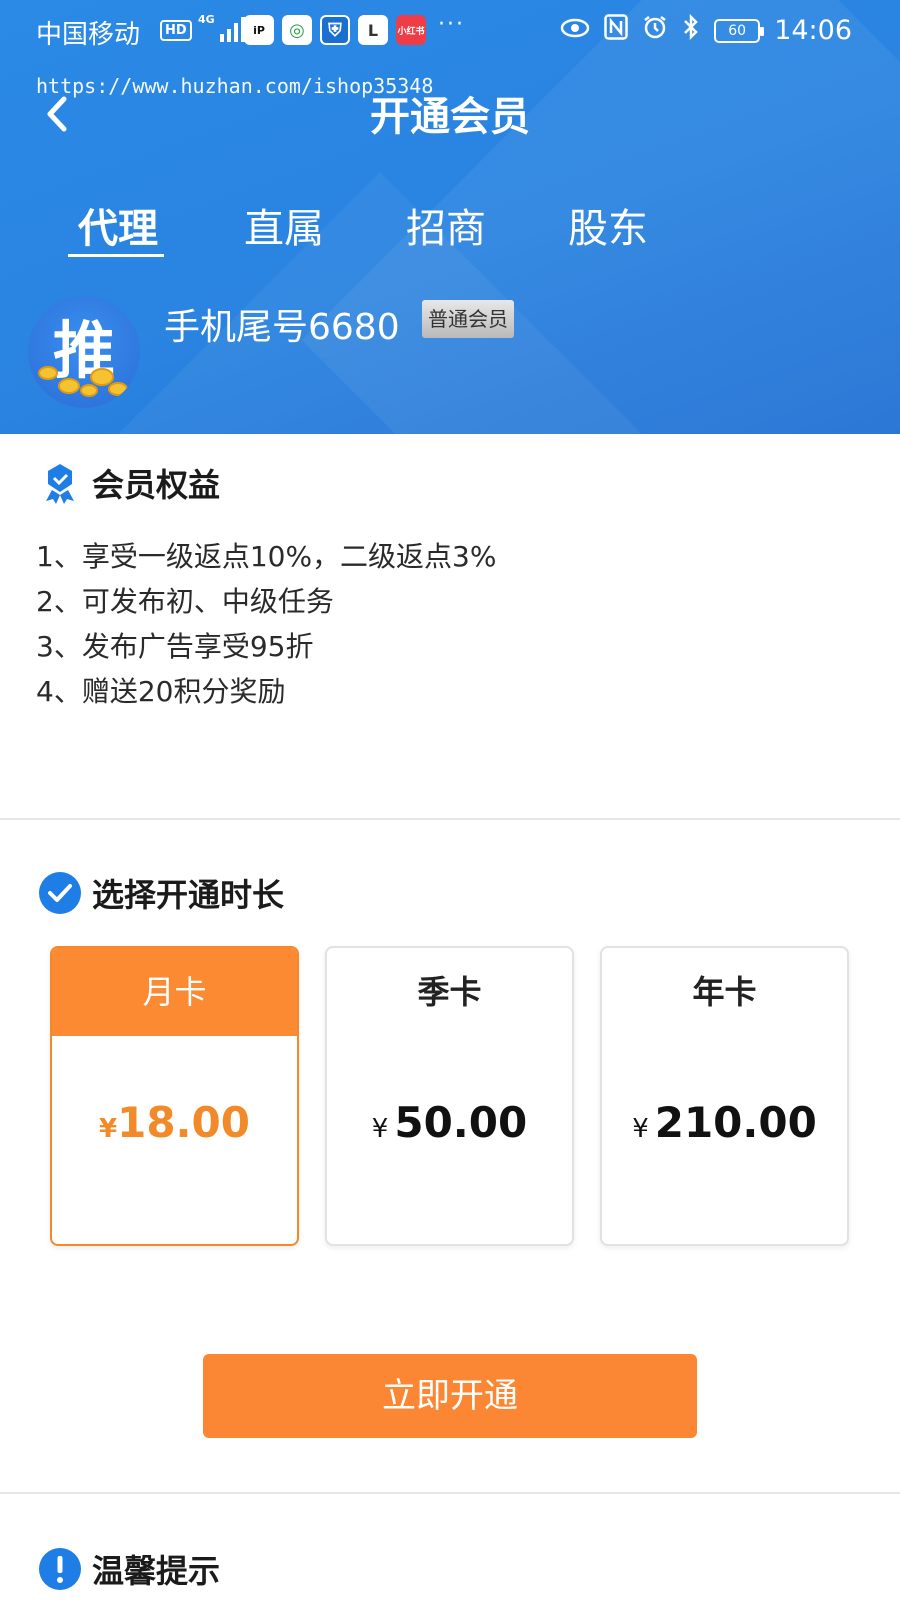  What do you see at coordinates (284, 225) in the screenshot?
I see `tab-direct: 直属` at bounding box center [284, 225].